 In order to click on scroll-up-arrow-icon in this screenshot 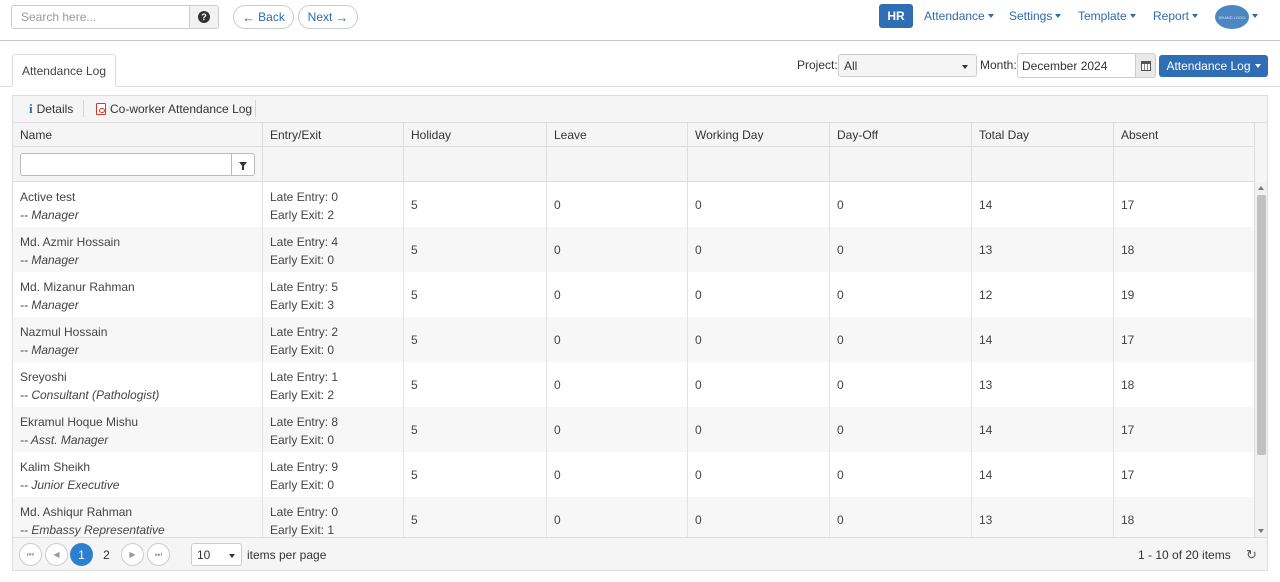, I will do `click(1261, 188)`.